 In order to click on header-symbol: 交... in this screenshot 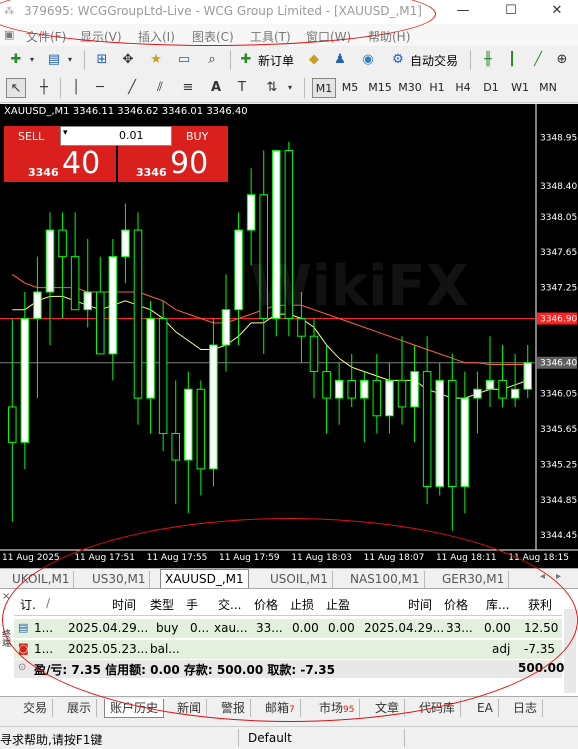, I will do `click(229, 604)`.